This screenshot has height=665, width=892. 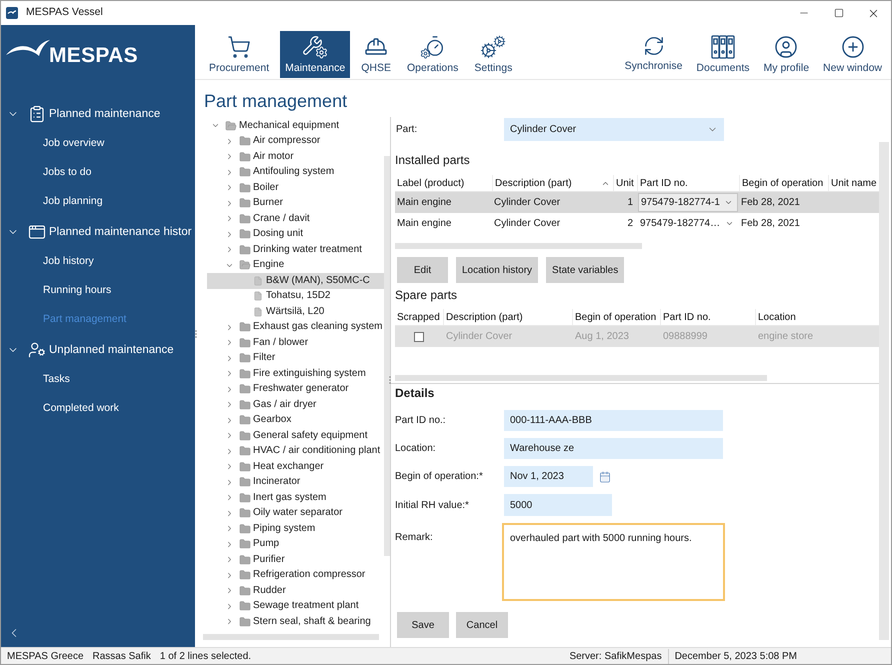 I want to click on input-field: Warehouse ze, so click(x=613, y=448).